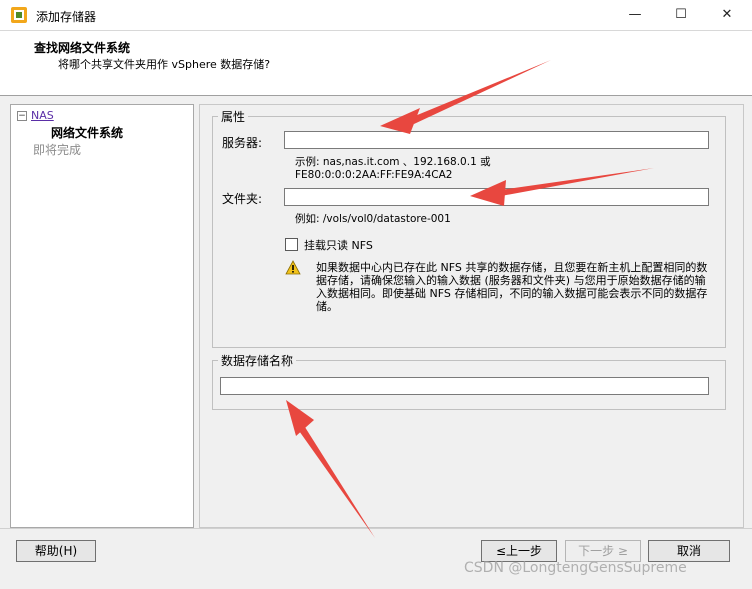 This screenshot has width=752, height=589. What do you see at coordinates (233, 116) in the screenshot?
I see `properties-legend: 属性` at bounding box center [233, 116].